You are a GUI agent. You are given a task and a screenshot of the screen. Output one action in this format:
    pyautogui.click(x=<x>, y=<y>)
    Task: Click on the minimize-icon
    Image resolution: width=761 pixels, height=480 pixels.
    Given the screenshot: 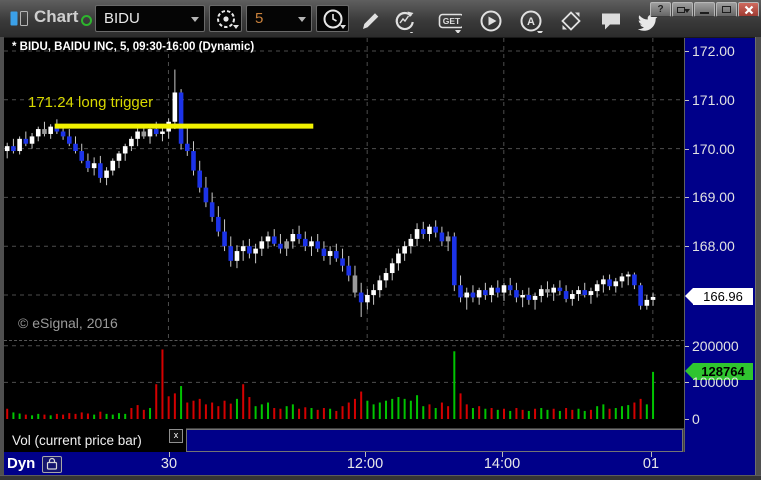 What is the action you would take?
    pyautogui.click(x=704, y=13)
    